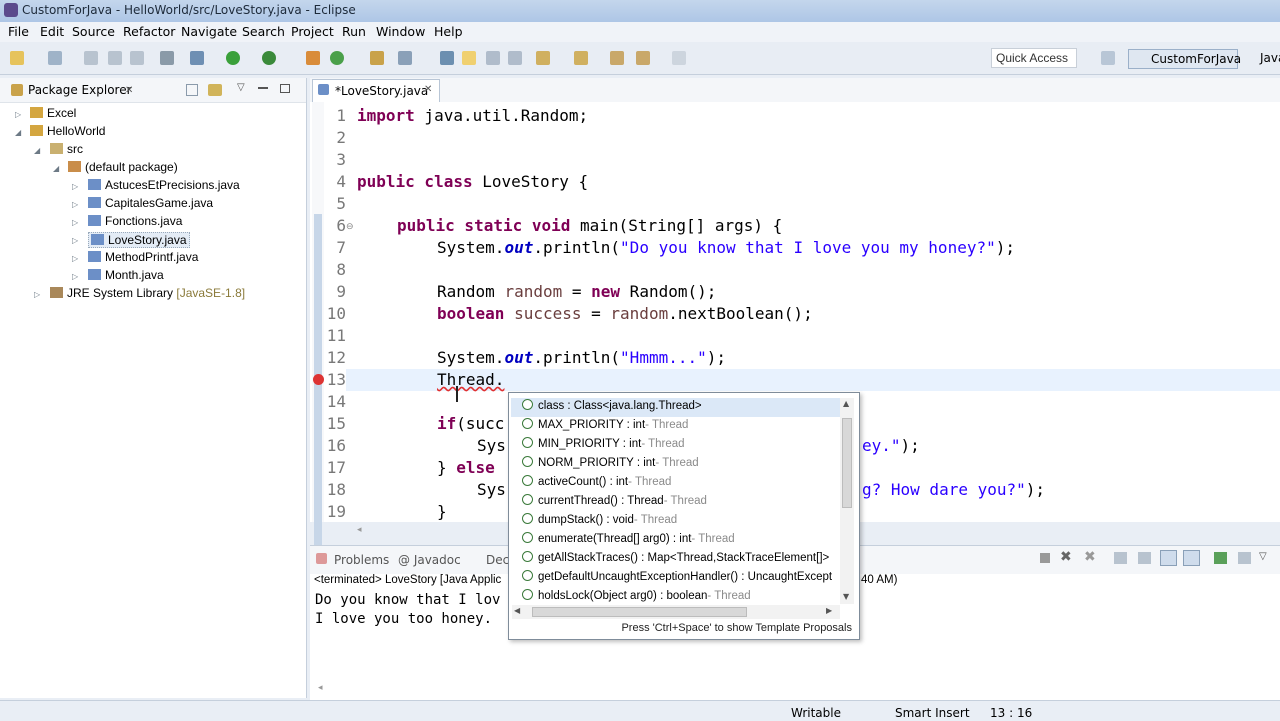 This screenshot has width=1280, height=721. I want to click on menu-navigate: Navigate, so click(209, 31).